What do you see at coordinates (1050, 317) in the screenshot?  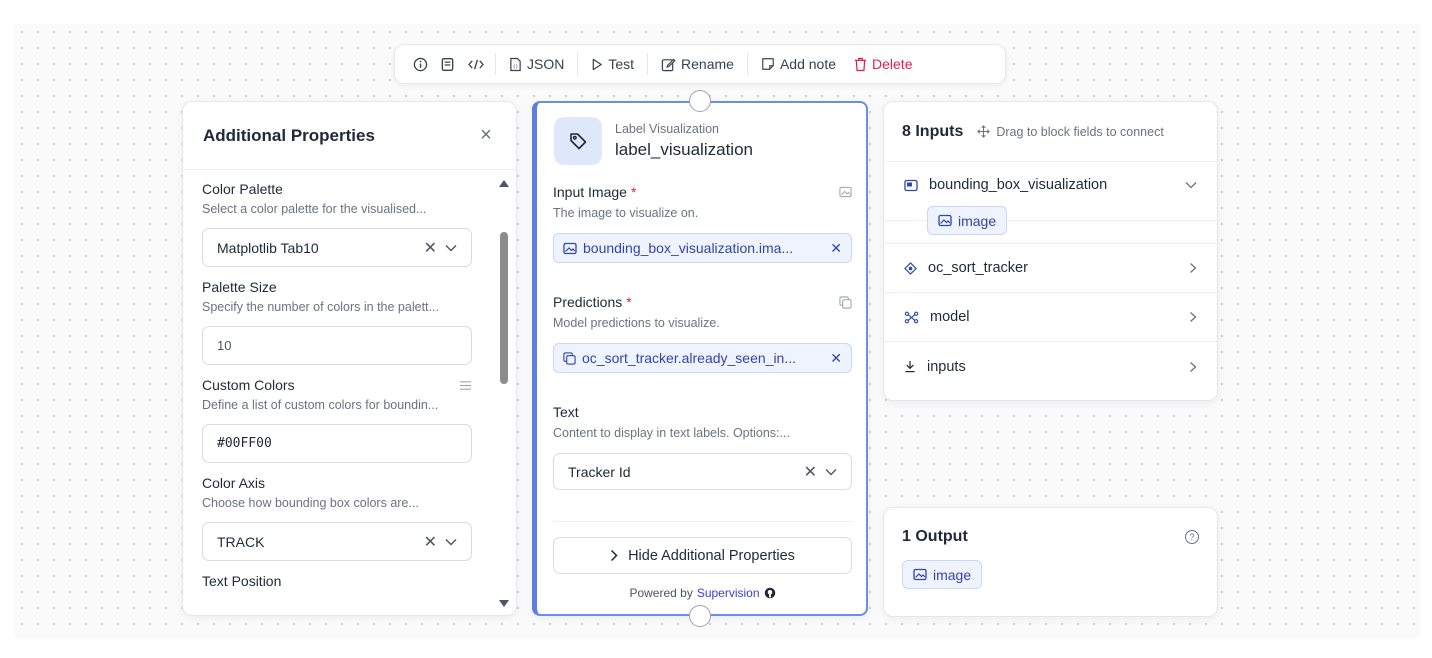 I see `input-group-model: model` at bounding box center [1050, 317].